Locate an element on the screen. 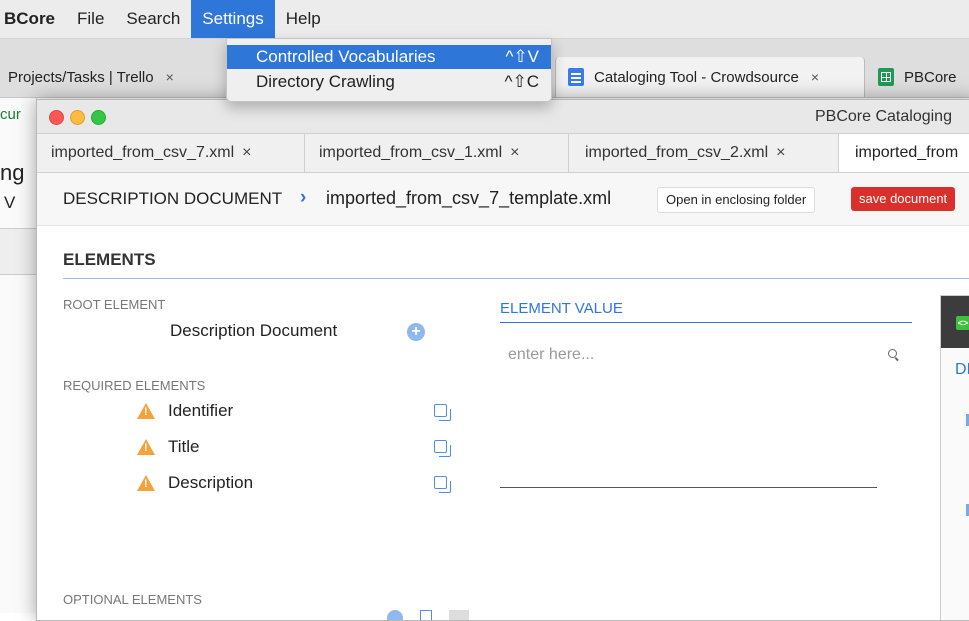 The height and width of the screenshot is (621, 969). required-element-description: Description is located at coordinates (307, 484).